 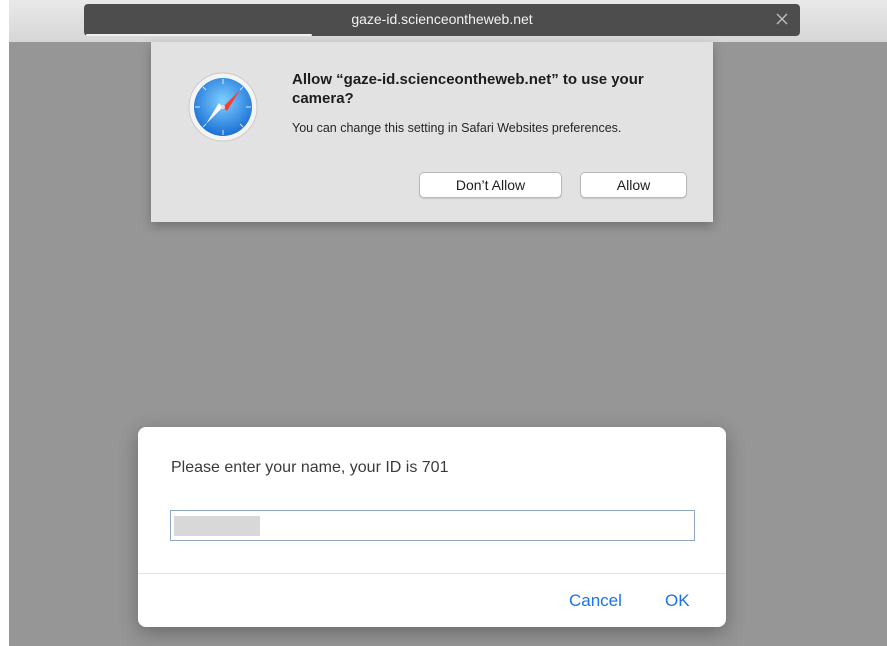 I want to click on ok-button: OK, so click(x=677, y=601).